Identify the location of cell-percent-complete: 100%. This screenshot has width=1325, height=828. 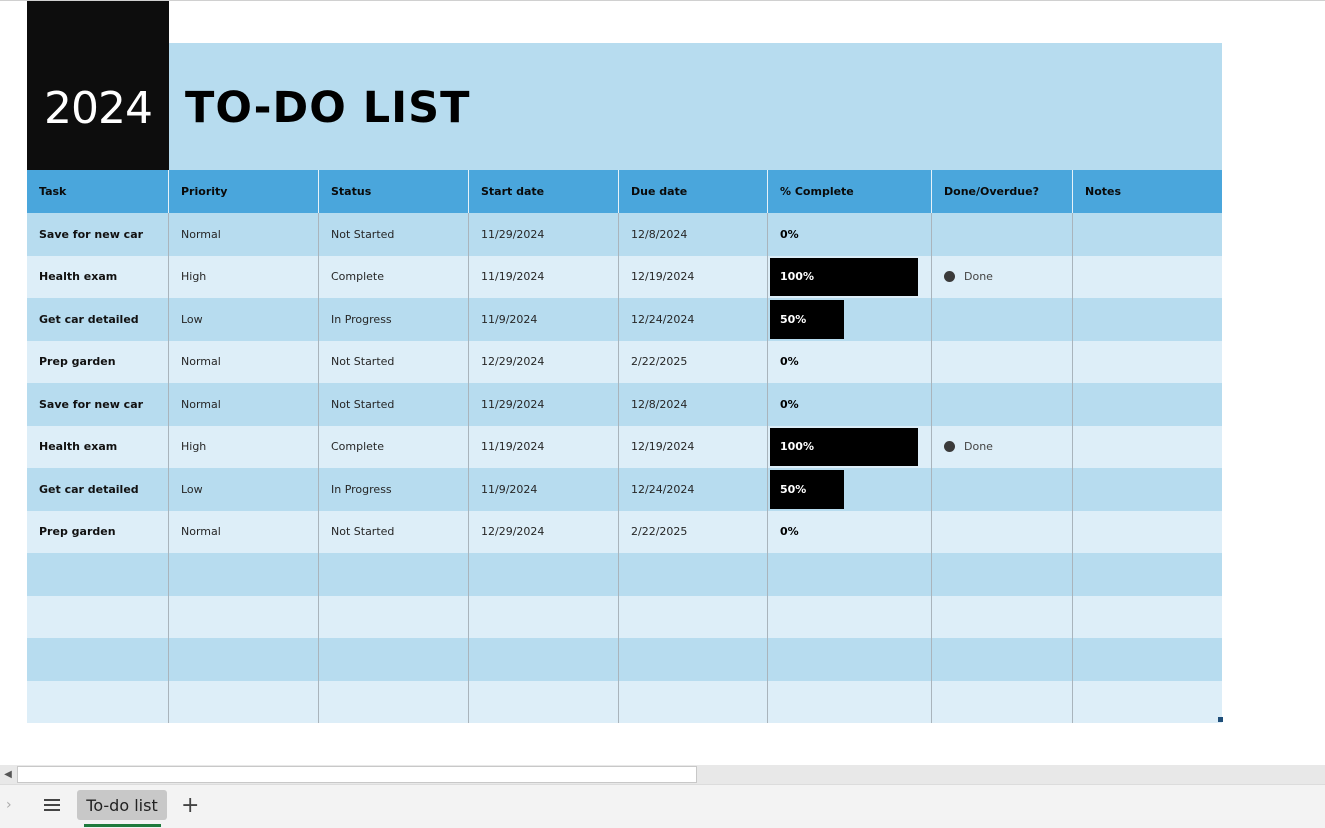
(850, 276).